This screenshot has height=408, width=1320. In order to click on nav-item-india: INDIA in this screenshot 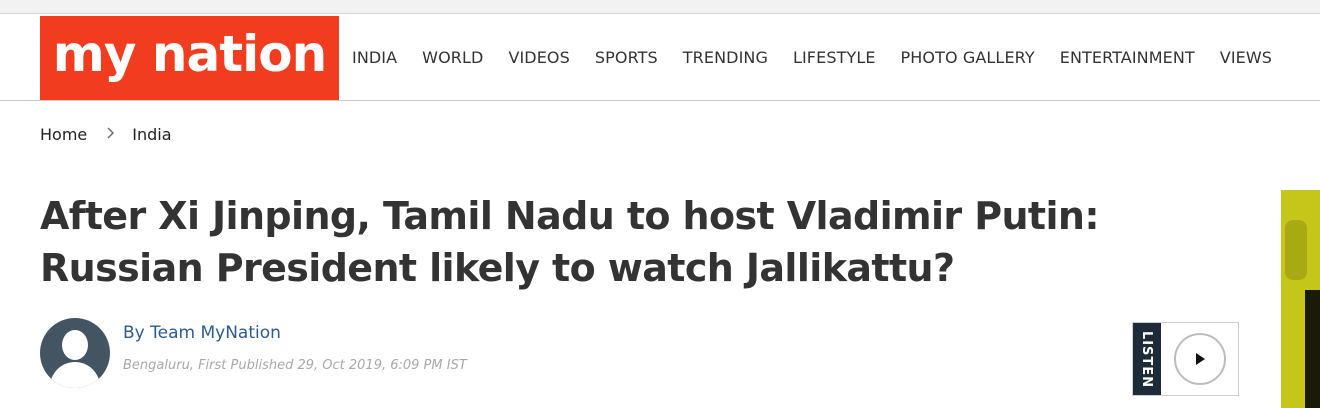, I will do `click(374, 57)`.